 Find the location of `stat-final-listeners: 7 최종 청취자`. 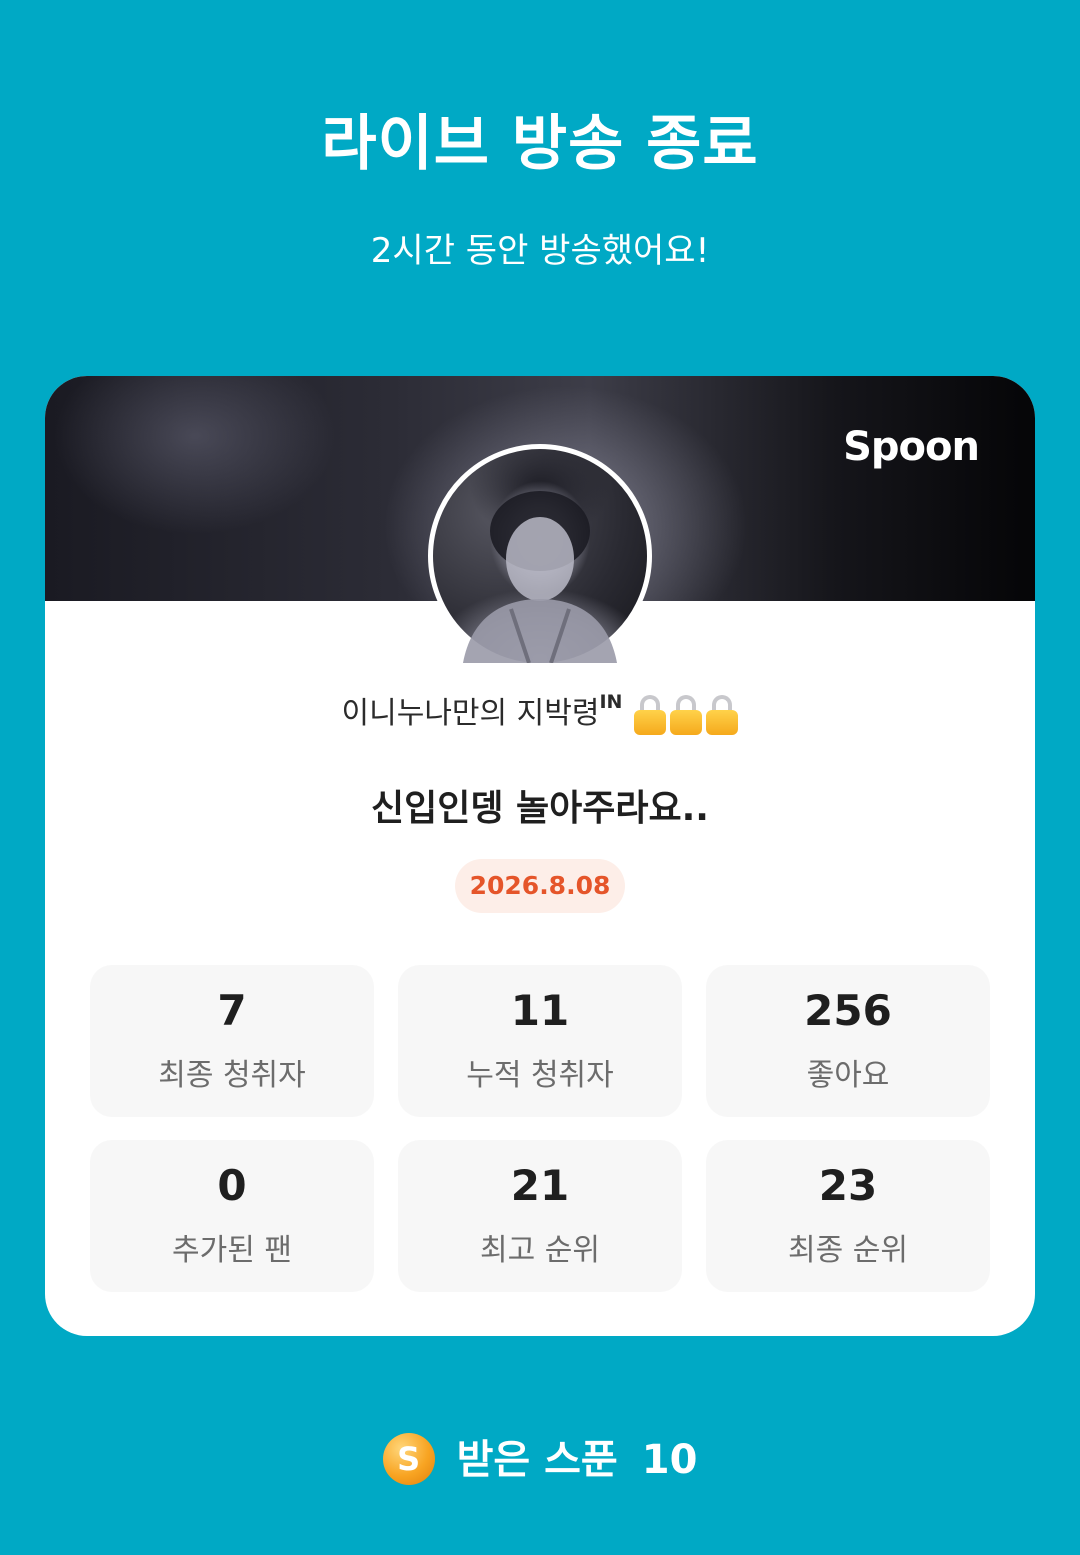

stat-final-listeners: 7 최종 청취자 is located at coordinates (232, 1041).